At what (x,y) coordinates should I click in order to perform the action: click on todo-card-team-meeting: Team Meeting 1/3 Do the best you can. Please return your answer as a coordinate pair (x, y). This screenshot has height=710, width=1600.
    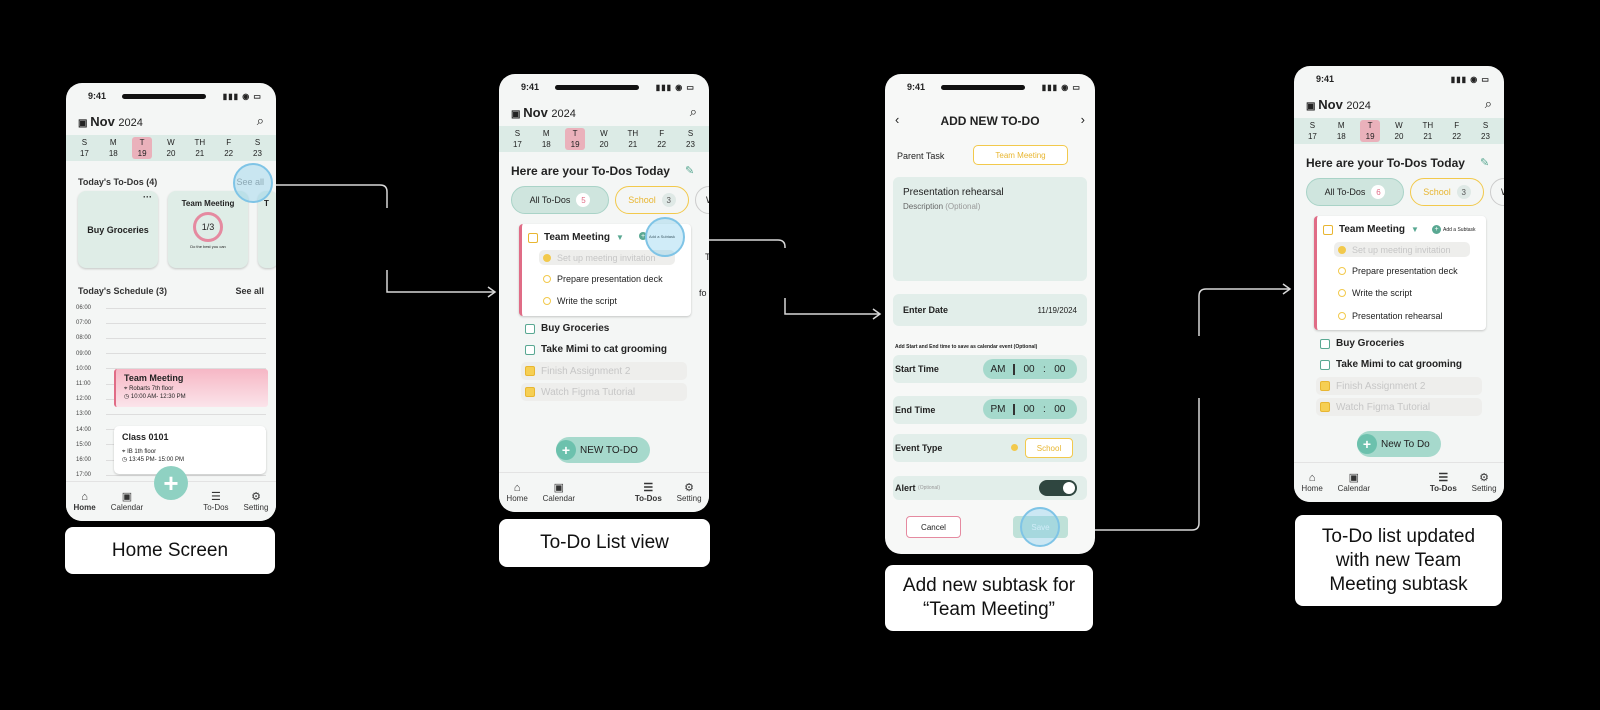
    Looking at the image, I should click on (208, 229).